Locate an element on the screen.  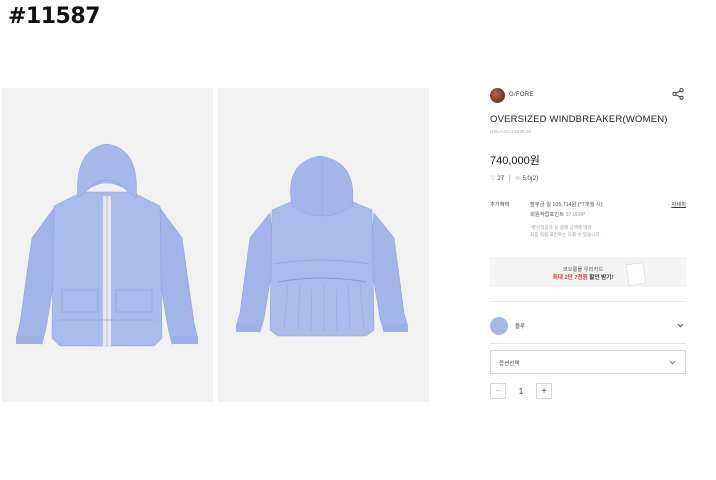
brand-name: G/FORE is located at coordinates (521, 95).